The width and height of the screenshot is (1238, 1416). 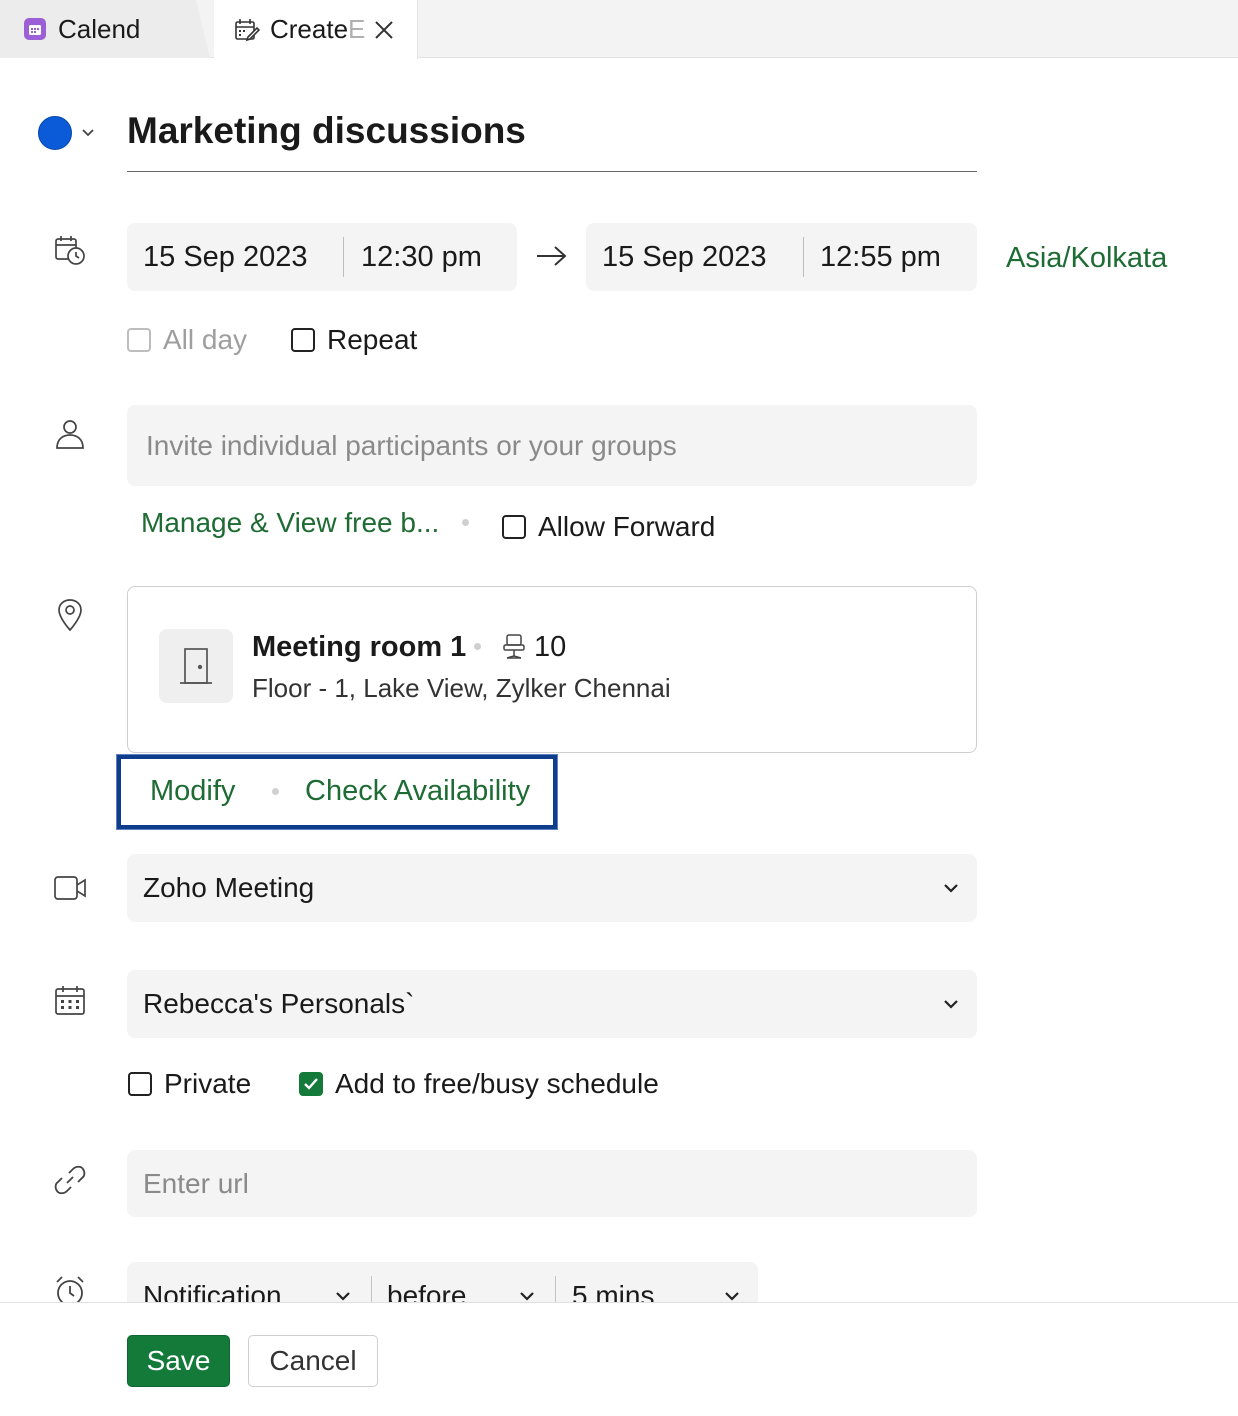 I want to click on door-icon, so click(x=196, y=666).